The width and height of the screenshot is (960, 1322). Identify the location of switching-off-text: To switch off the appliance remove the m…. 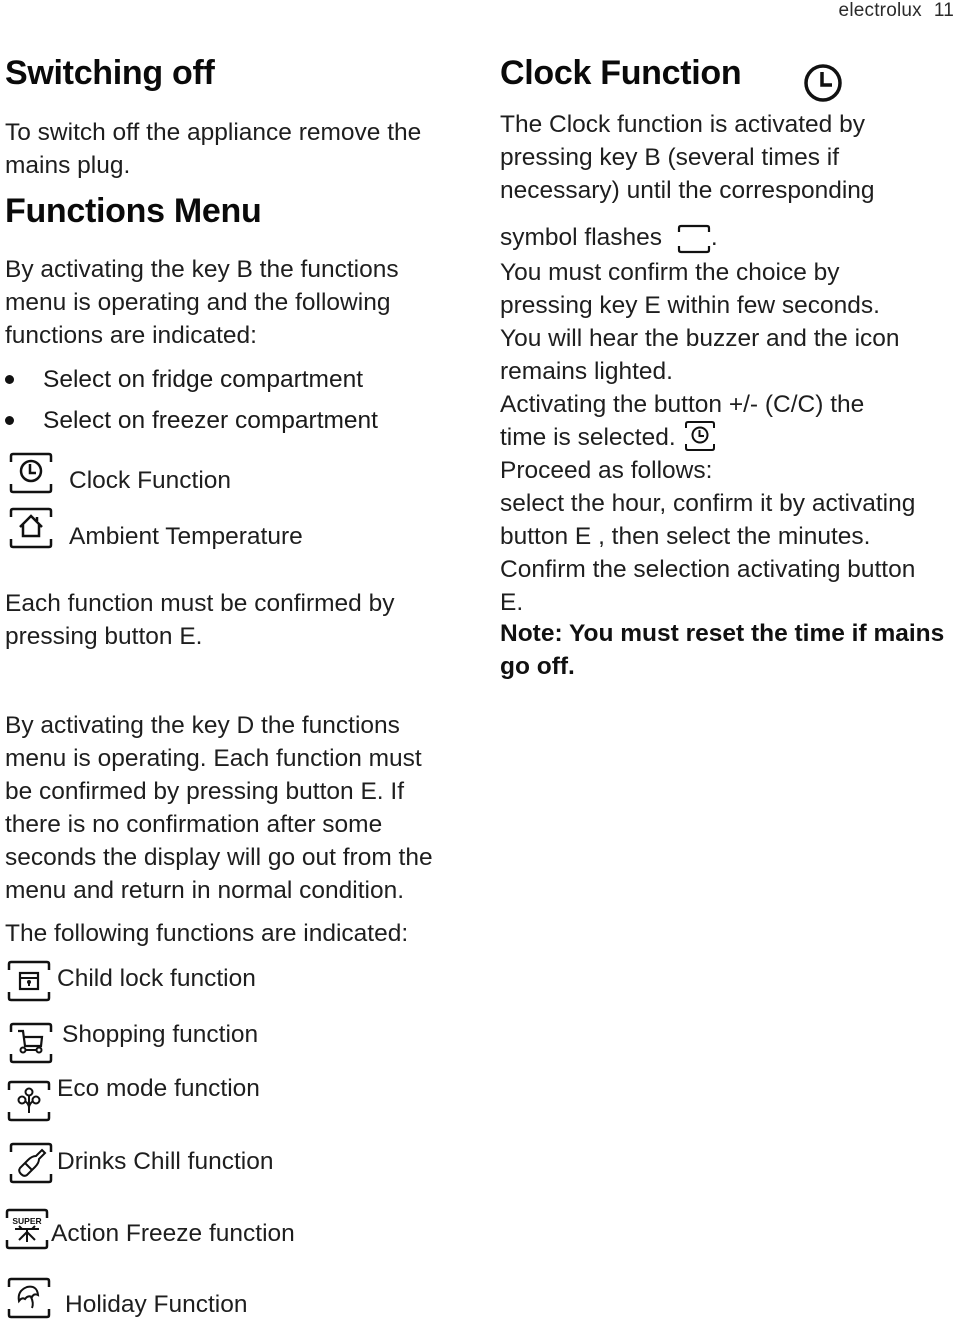
(213, 149).